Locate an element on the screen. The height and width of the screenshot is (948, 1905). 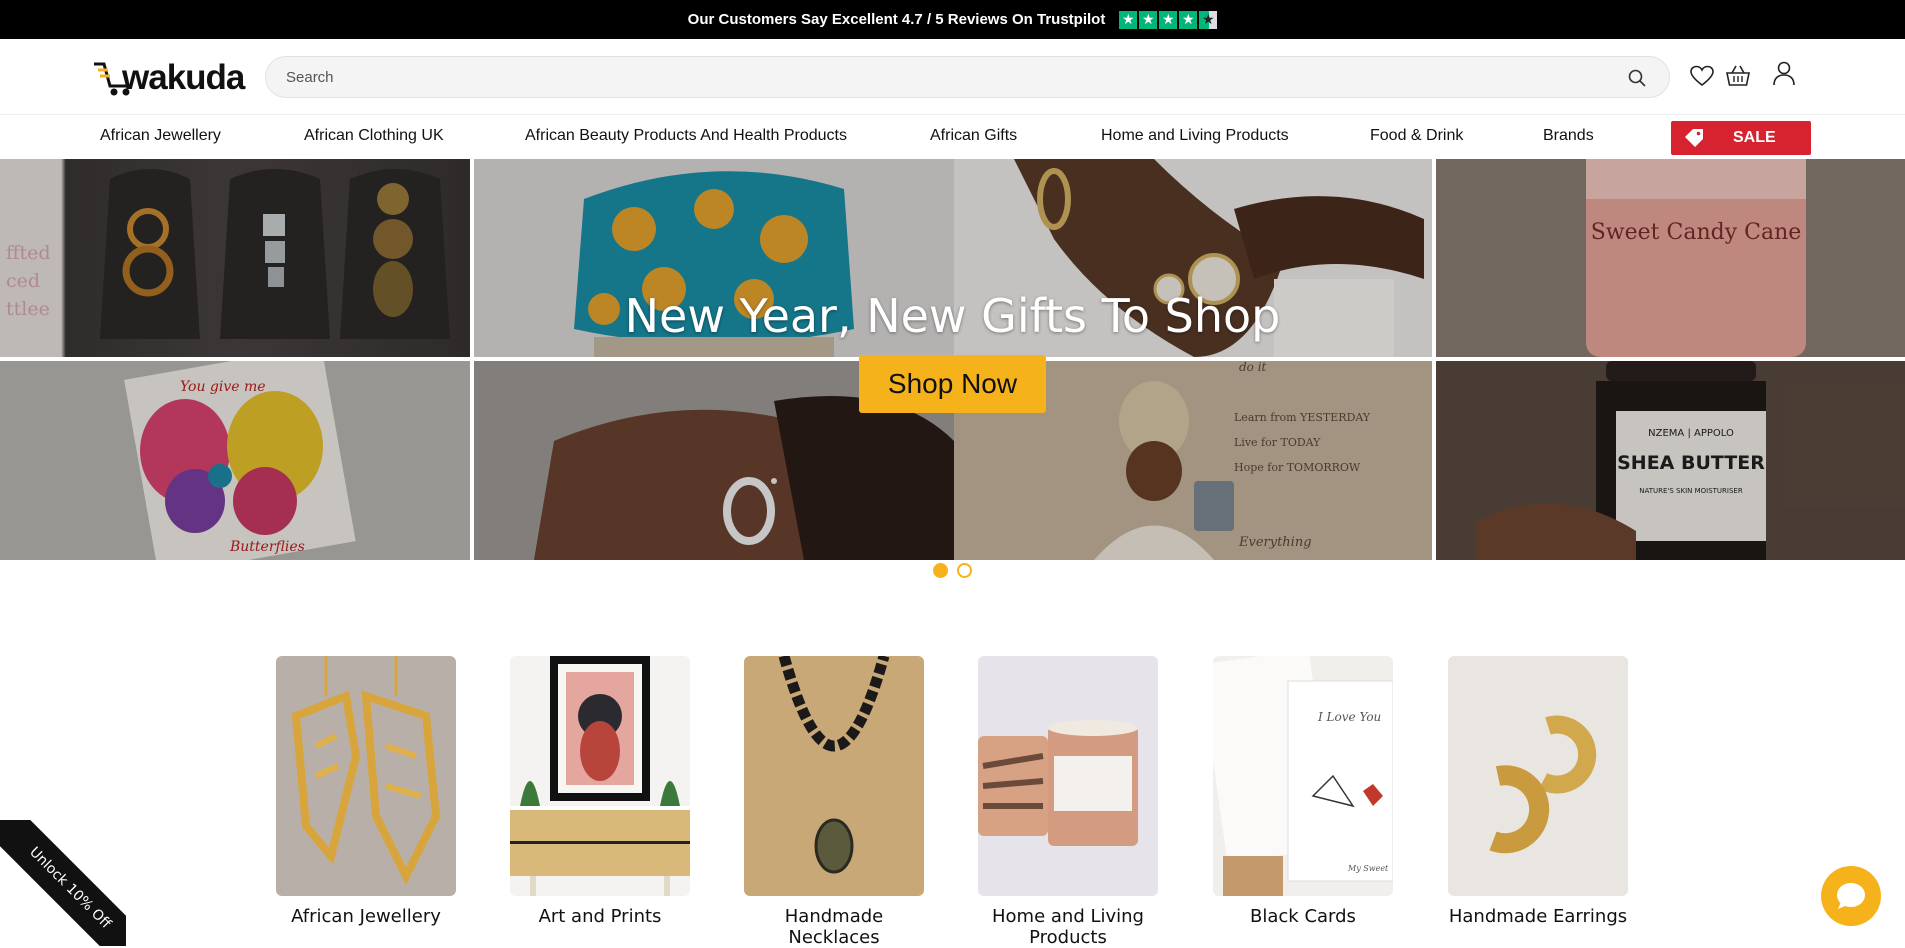
nav-item-african-gifts: African Gifts is located at coordinates (973, 136).